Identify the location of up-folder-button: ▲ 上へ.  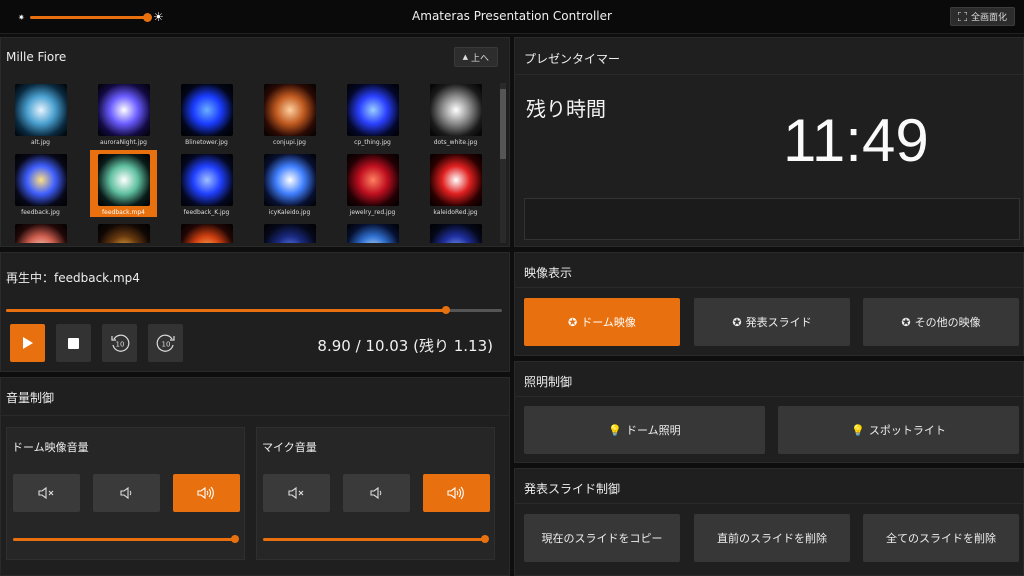
(475, 57).